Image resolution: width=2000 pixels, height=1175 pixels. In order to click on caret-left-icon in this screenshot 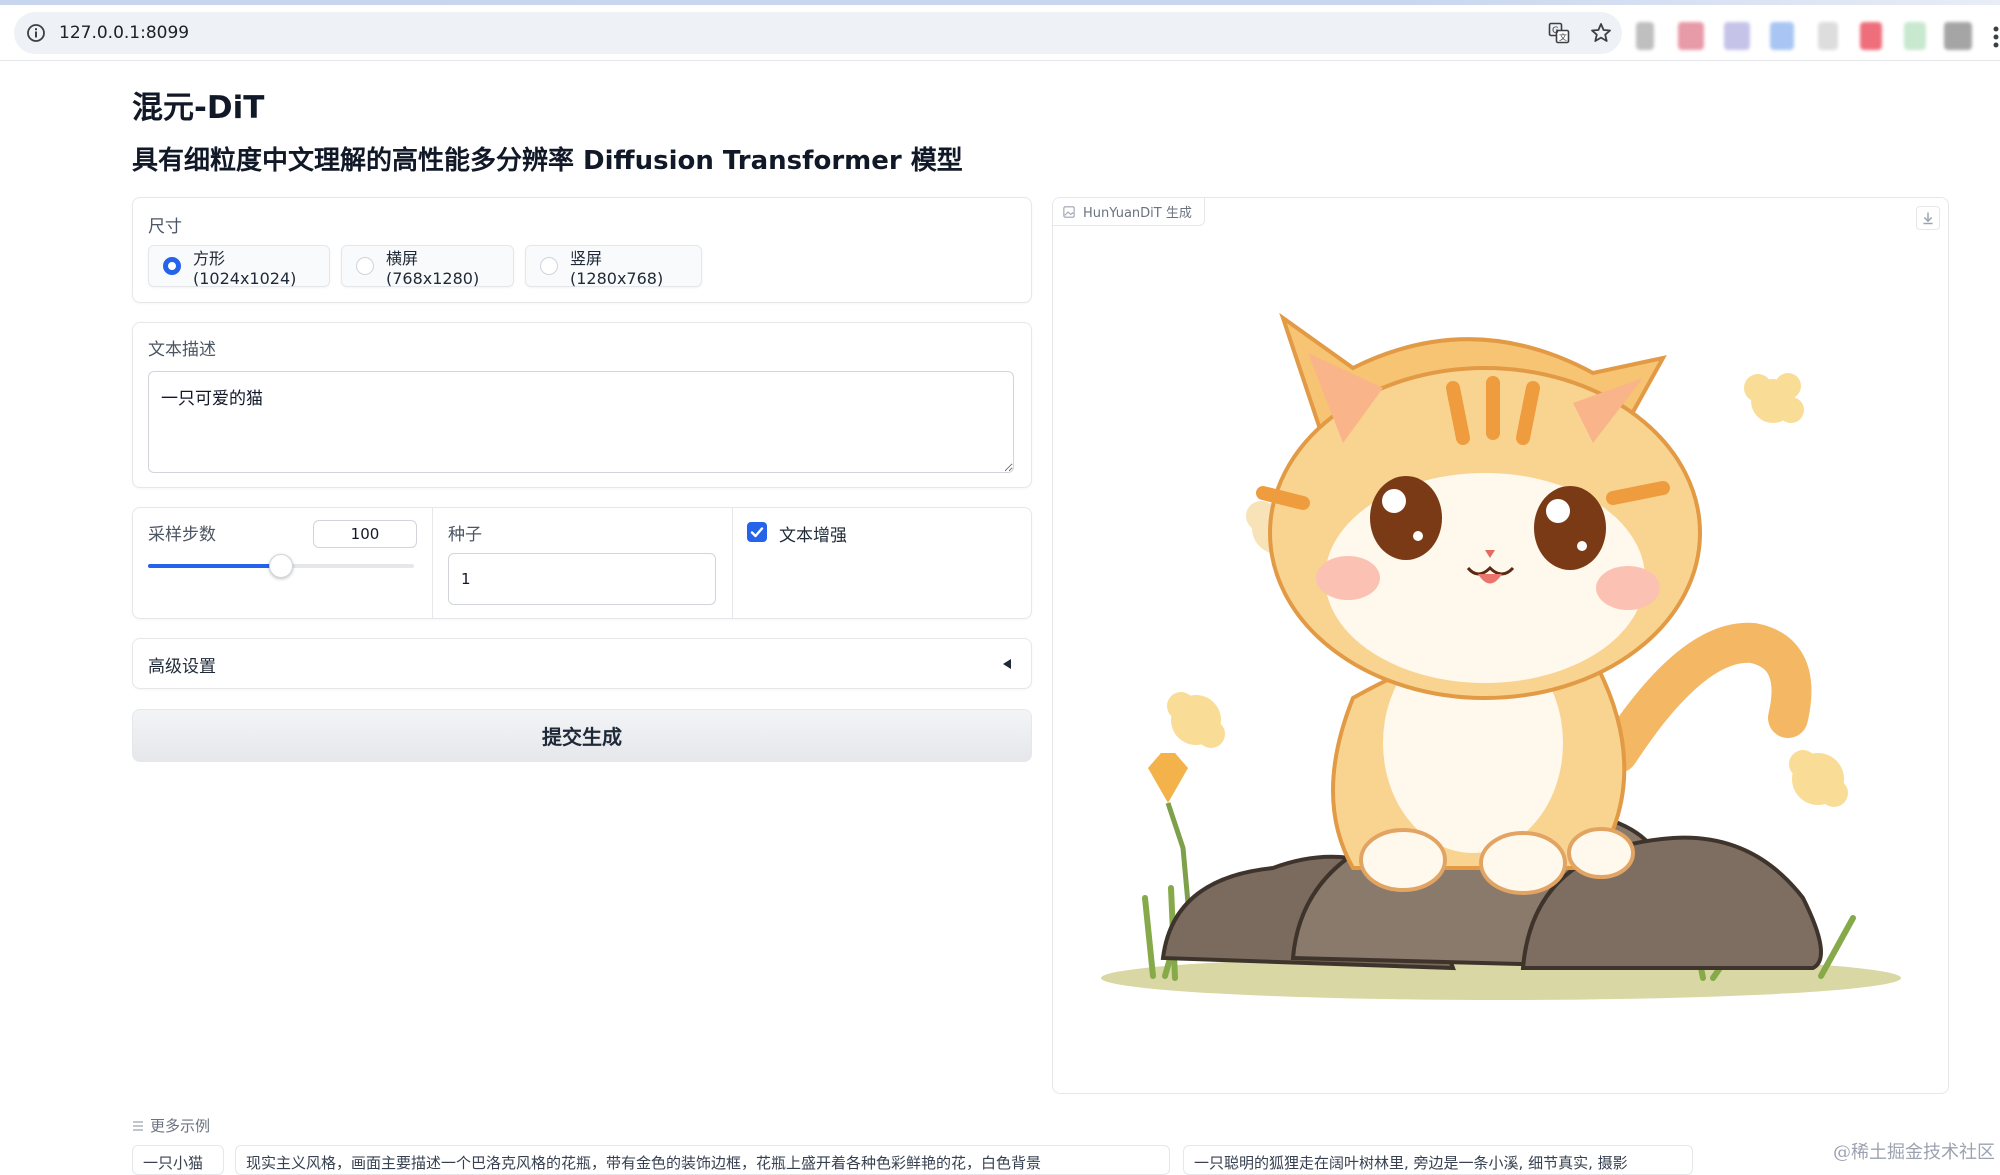, I will do `click(1007, 664)`.